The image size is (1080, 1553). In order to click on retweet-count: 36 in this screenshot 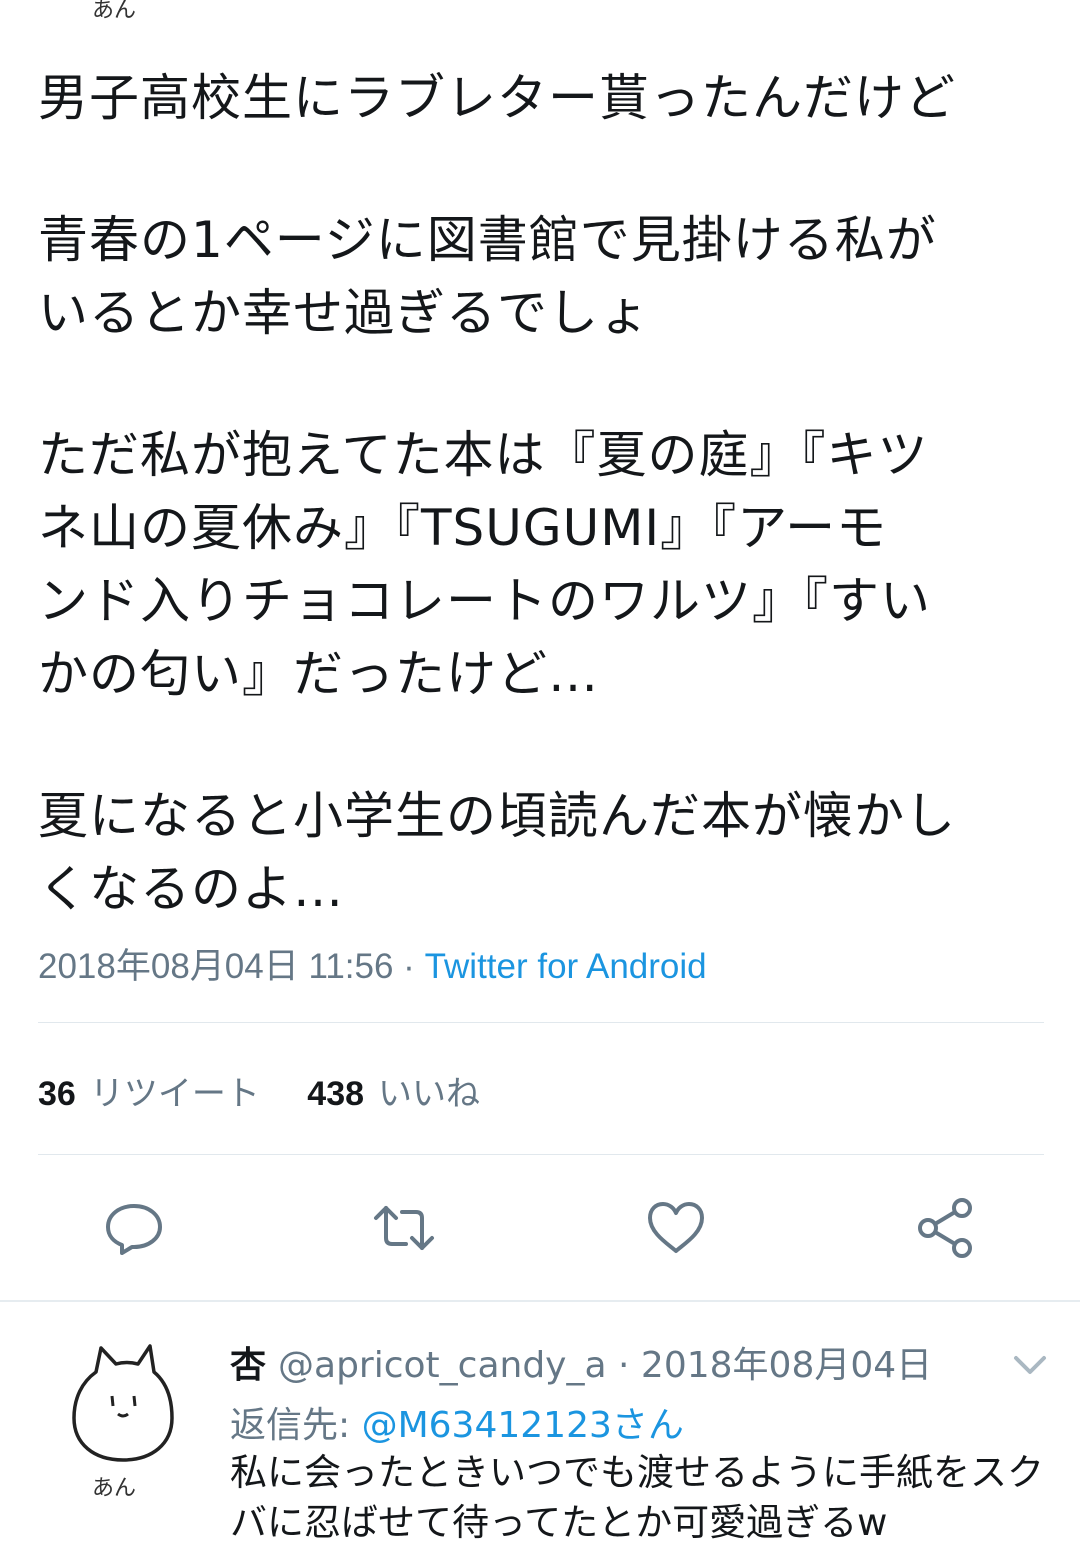, I will do `click(57, 1094)`.